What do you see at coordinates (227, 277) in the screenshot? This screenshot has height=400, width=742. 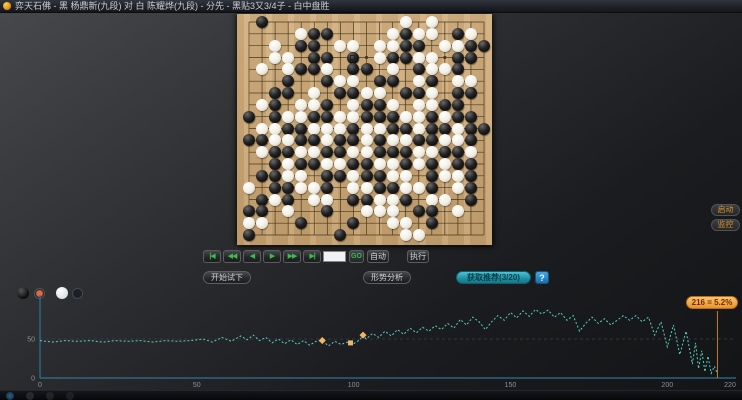 I see `trial-play-button: 开始试下` at bounding box center [227, 277].